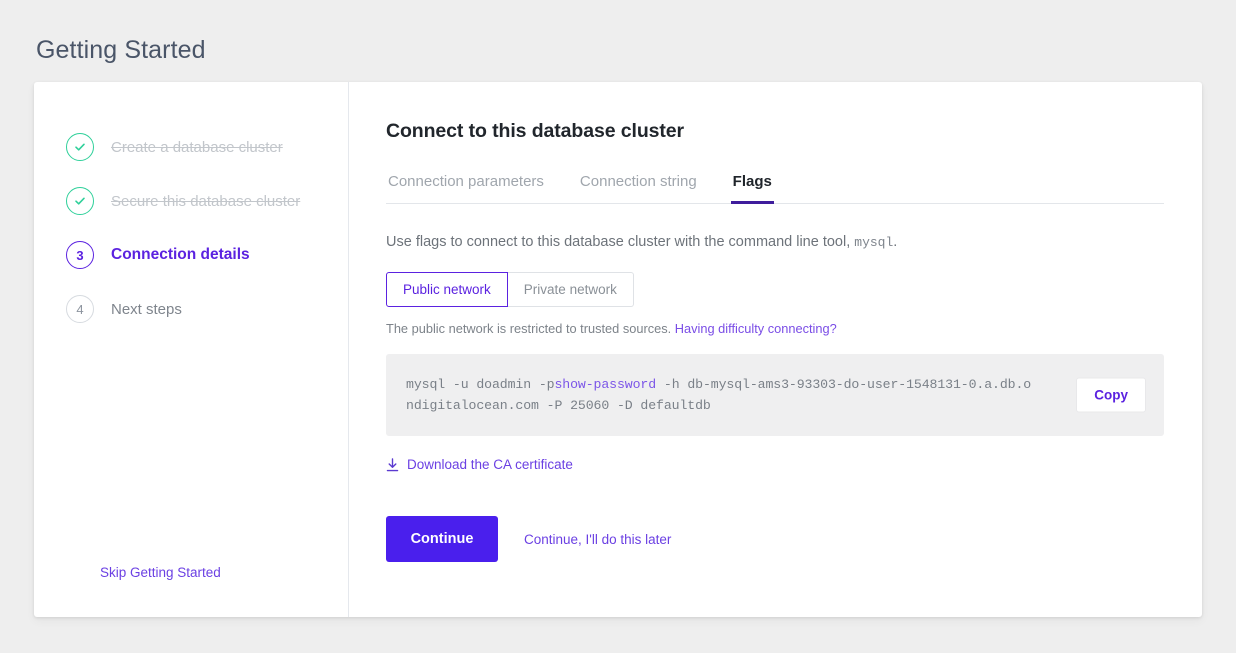 The image size is (1236, 653). I want to click on page-title: Getting Started, so click(121, 50).